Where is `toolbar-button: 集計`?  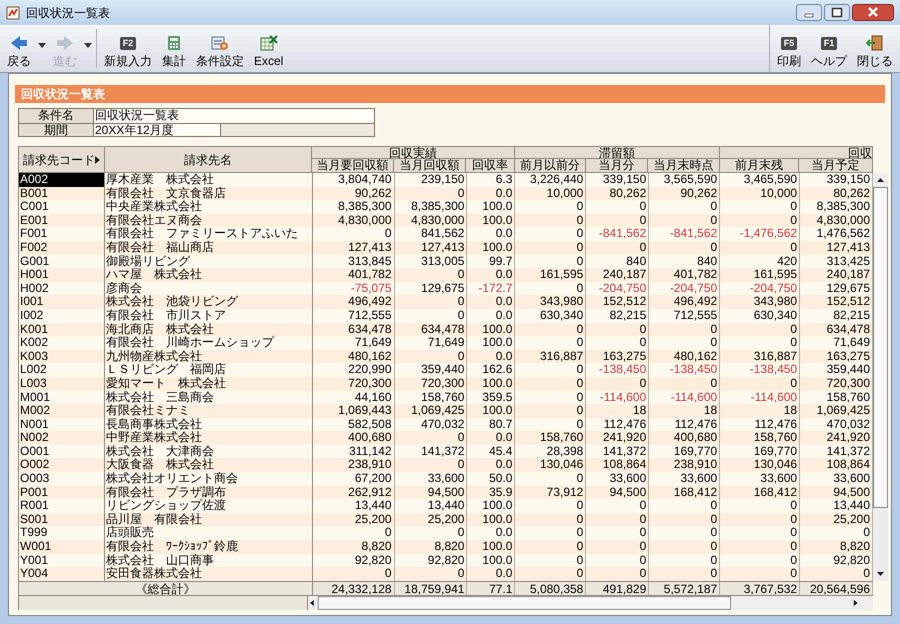 toolbar-button: 集計 is located at coordinates (174, 48).